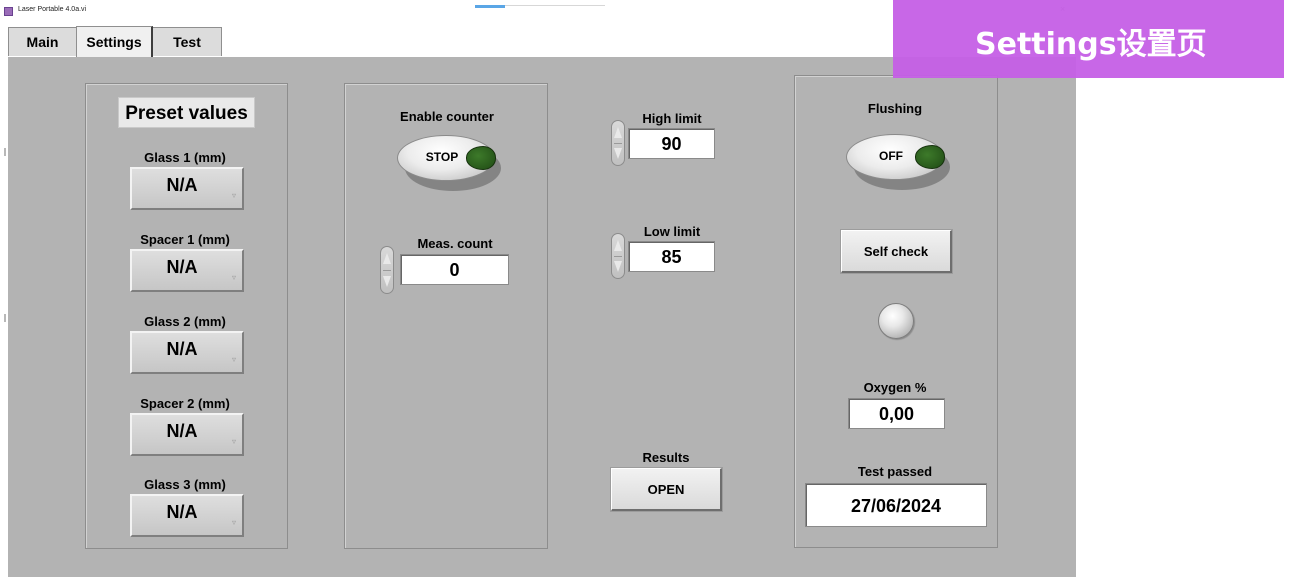 The width and height of the screenshot is (1291, 577). Describe the element at coordinates (52, 9) in the screenshot. I see `window-title: Laser Portable 4.0a.vi` at that location.